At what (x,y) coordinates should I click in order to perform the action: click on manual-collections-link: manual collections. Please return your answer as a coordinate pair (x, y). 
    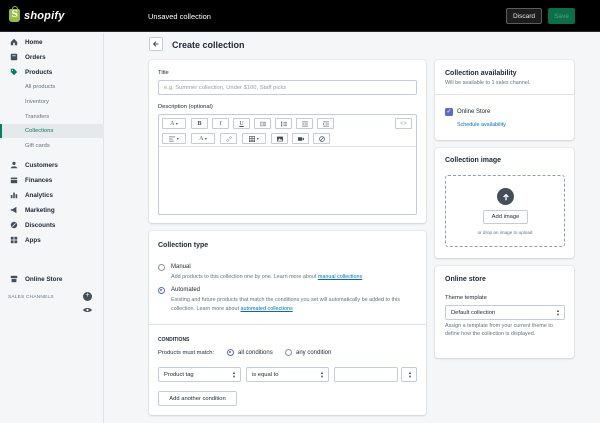
    Looking at the image, I should click on (340, 277).